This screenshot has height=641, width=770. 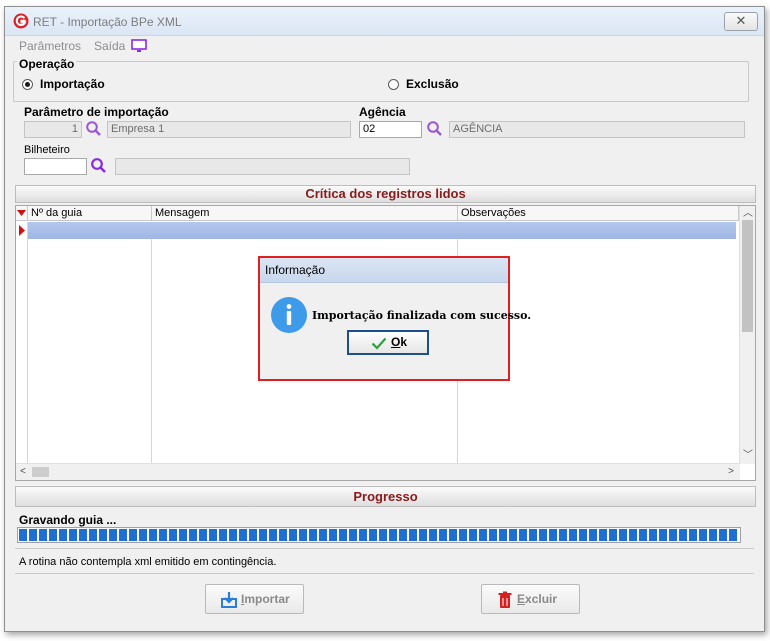 What do you see at coordinates (90, 342) in the screenshot?
I see `column-guia` at bounding box center [90, 342].